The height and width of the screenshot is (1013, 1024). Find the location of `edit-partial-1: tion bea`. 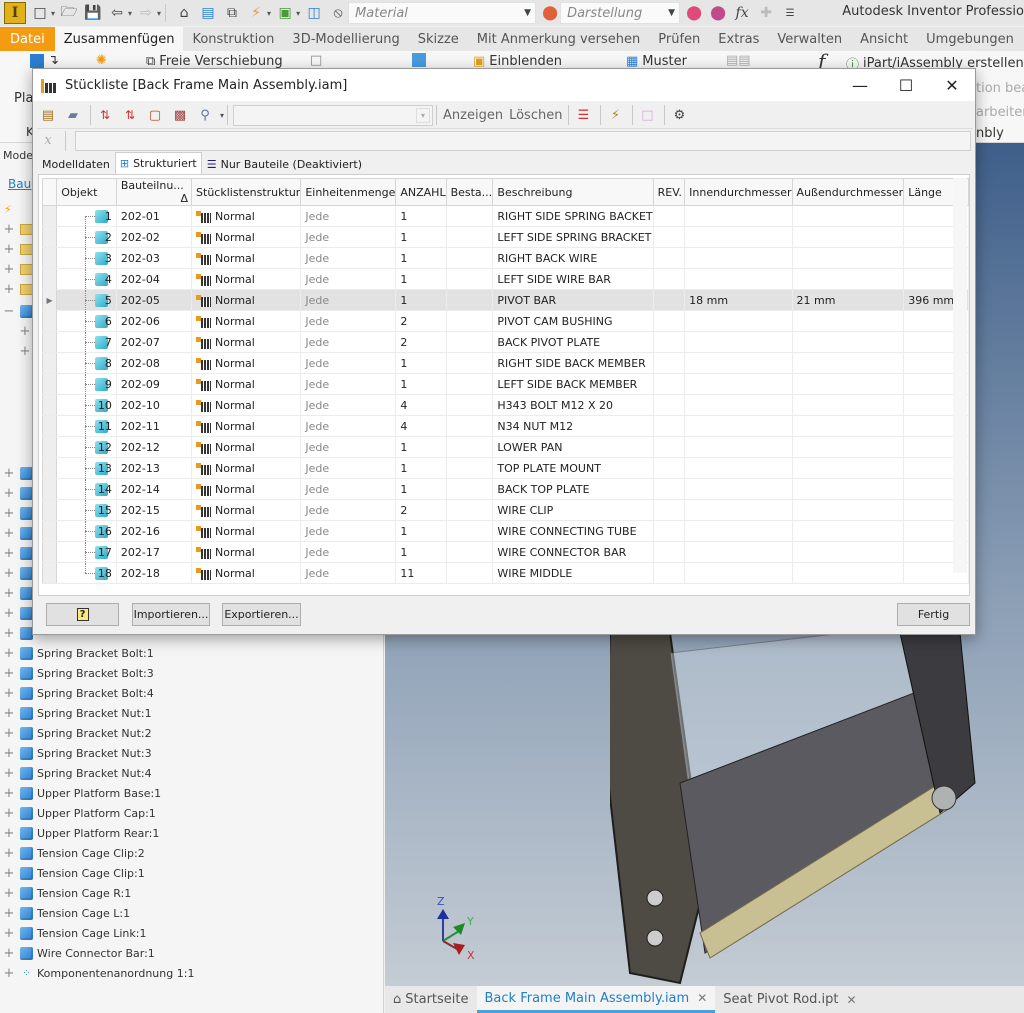

edit-partial-1: tion bea is located at coordinates (1000, 88).